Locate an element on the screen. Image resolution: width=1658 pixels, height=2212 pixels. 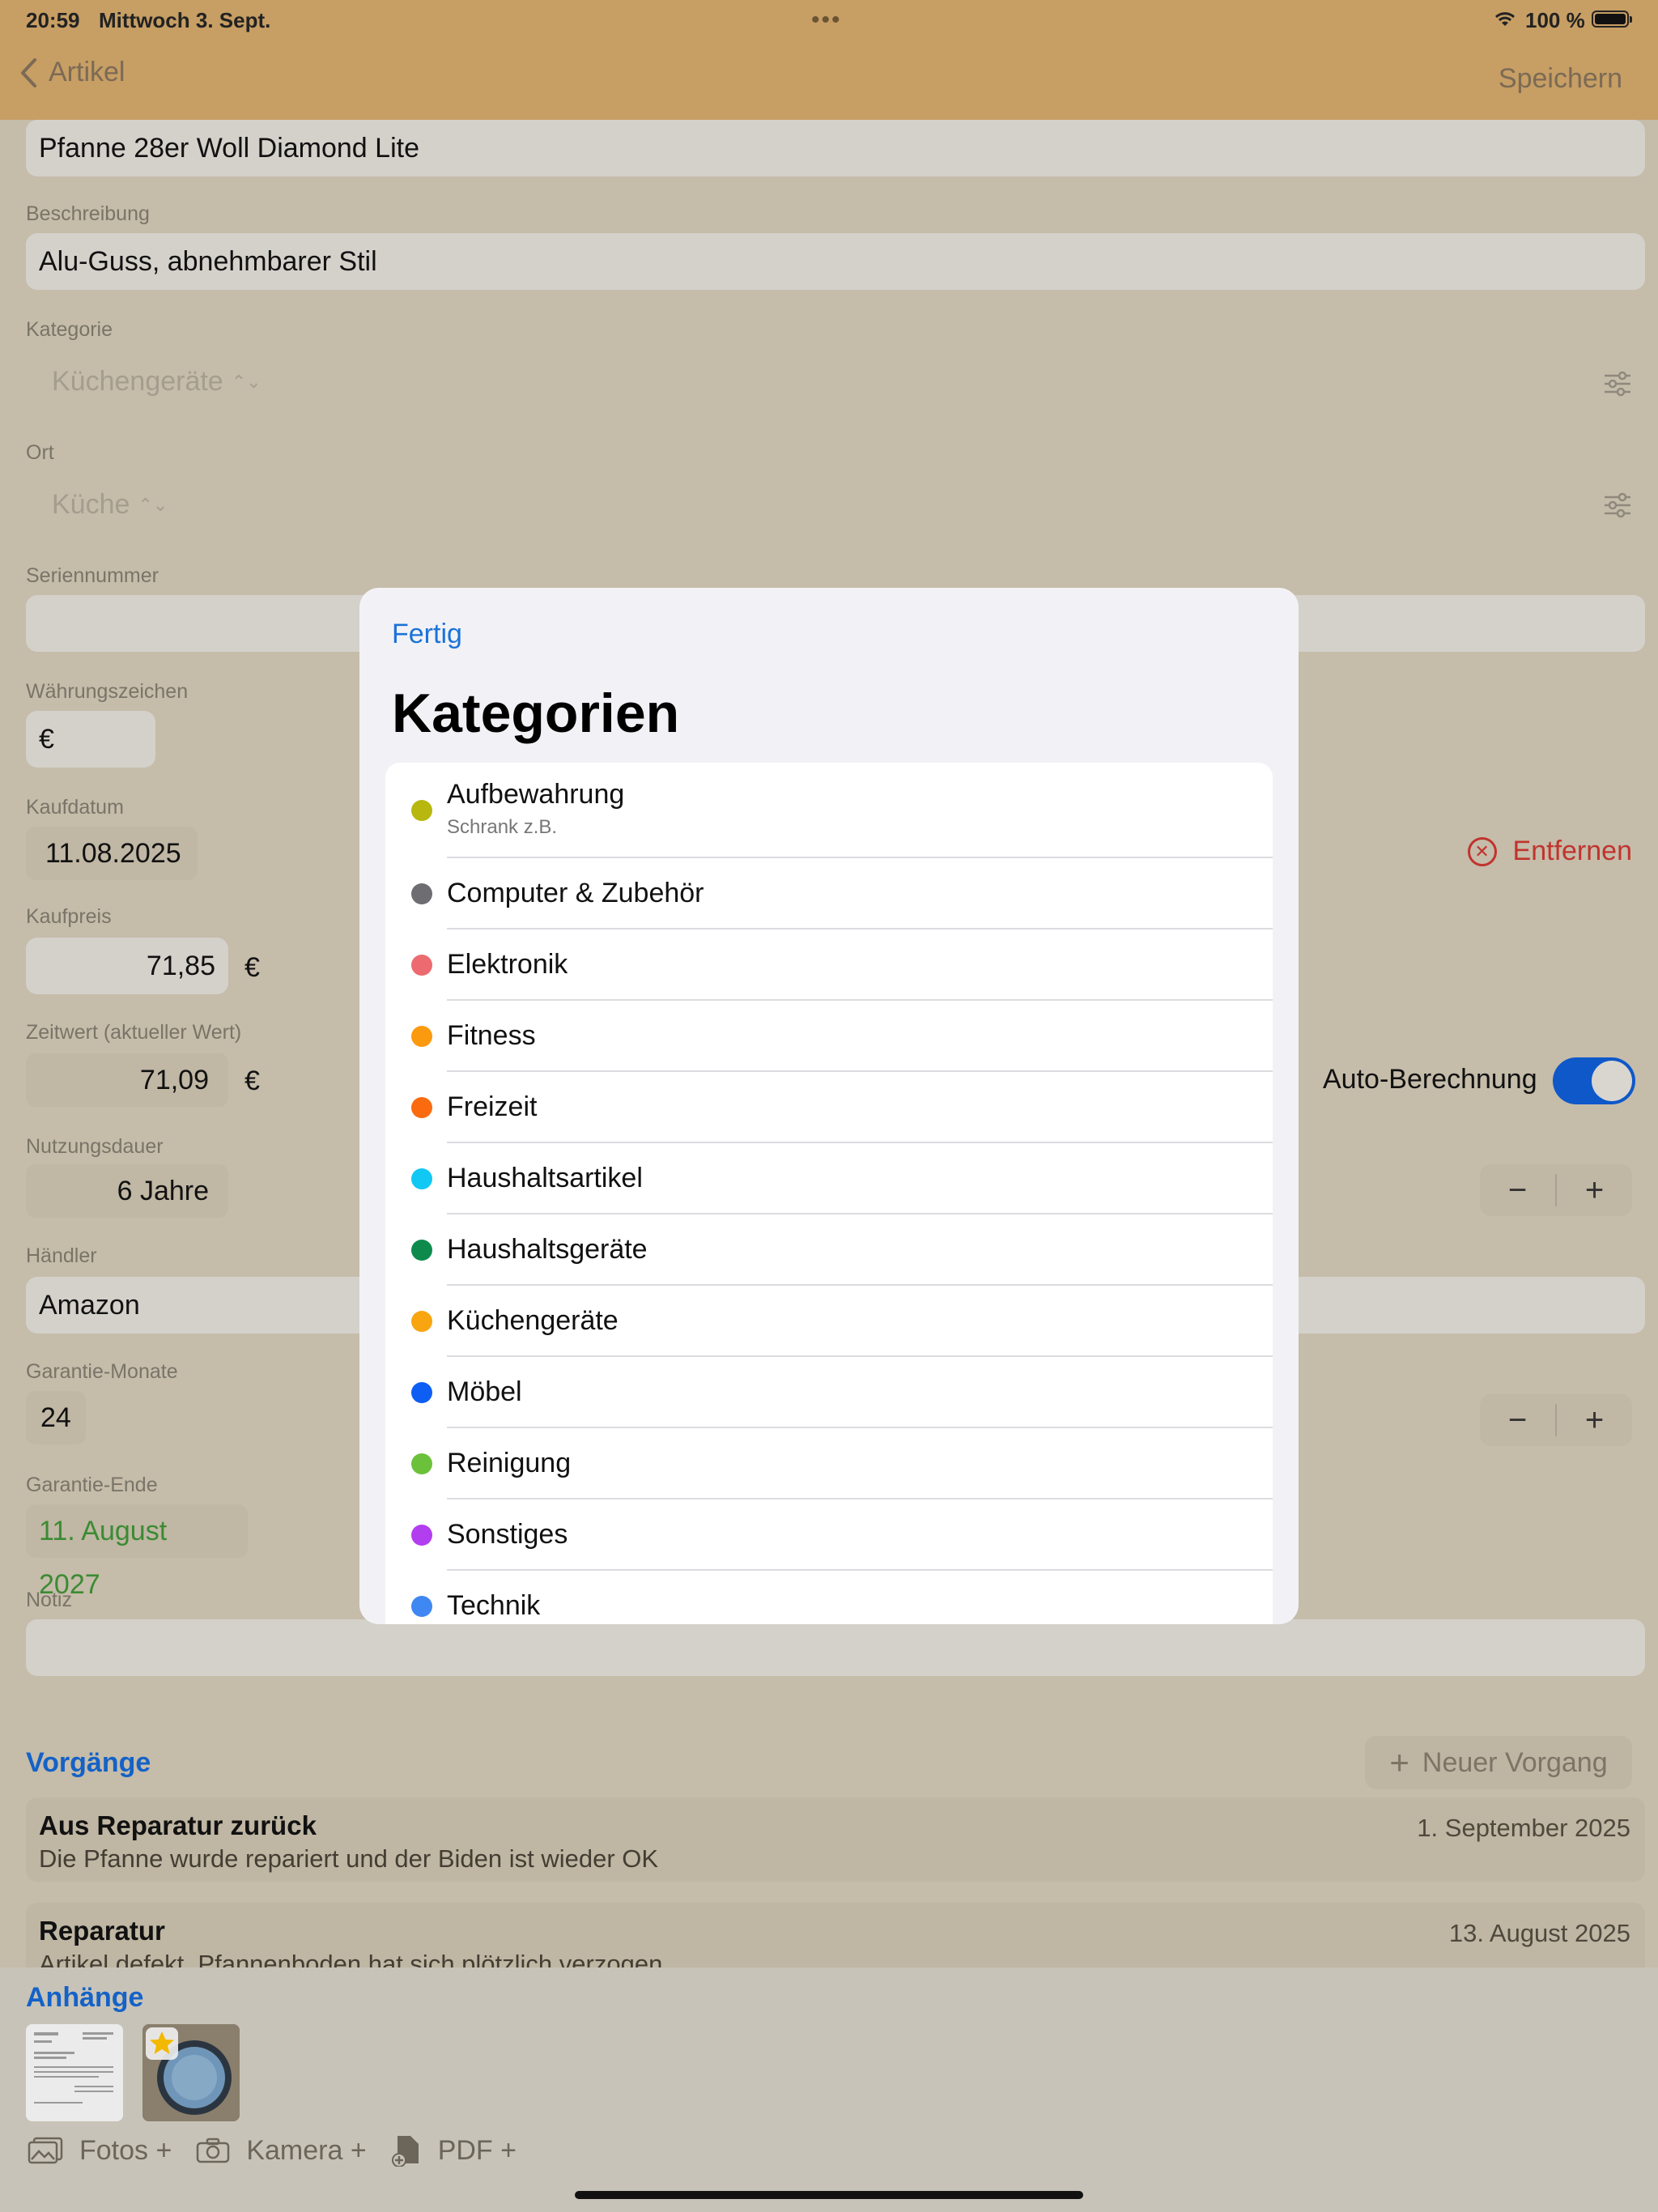
category-name: Elektronik is located at coordinates (507, 965).